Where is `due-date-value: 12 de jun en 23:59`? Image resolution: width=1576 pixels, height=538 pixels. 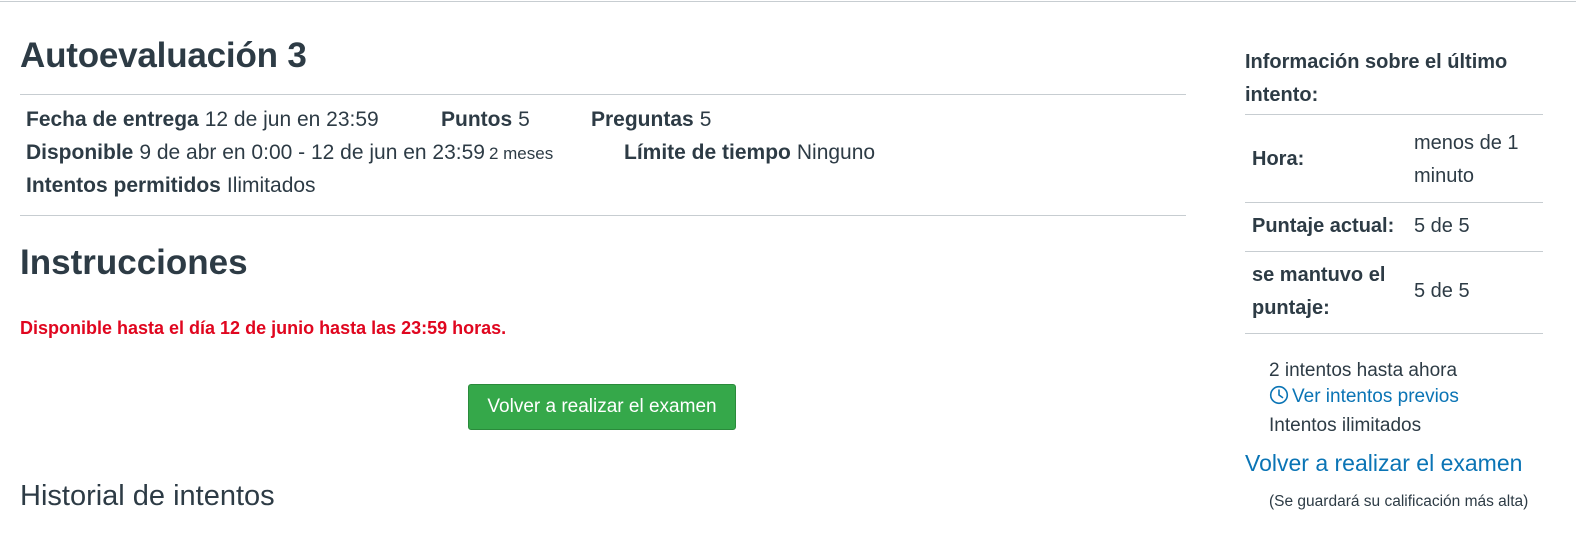 due-date-value: 12 de jun en 23:59 is located at coordinates (291, 119).